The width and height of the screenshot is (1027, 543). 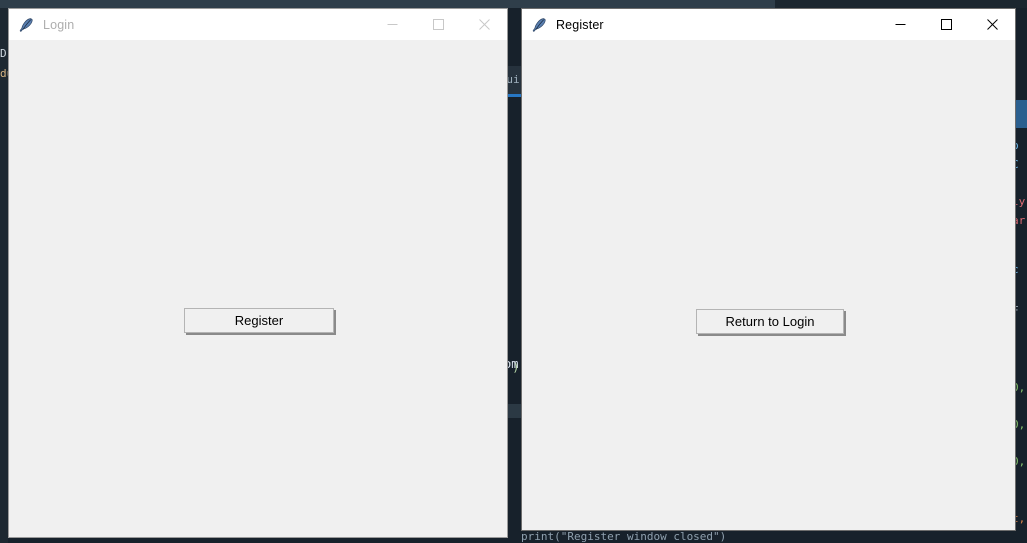 I want to click on register-title-text: Register, so click(x=580, y=24).